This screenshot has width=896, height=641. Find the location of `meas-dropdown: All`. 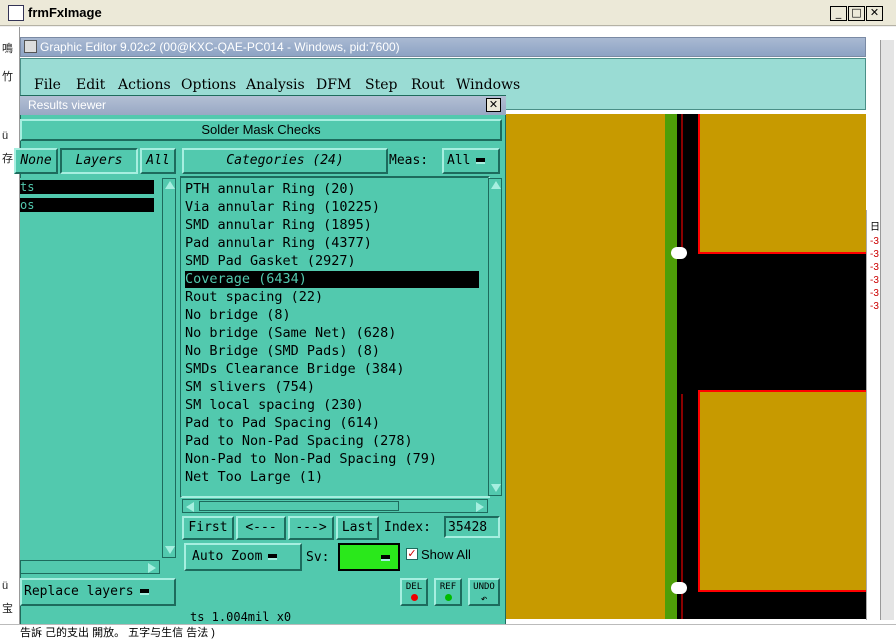

meas-dropdown: All is located at coordinates (471, 161).